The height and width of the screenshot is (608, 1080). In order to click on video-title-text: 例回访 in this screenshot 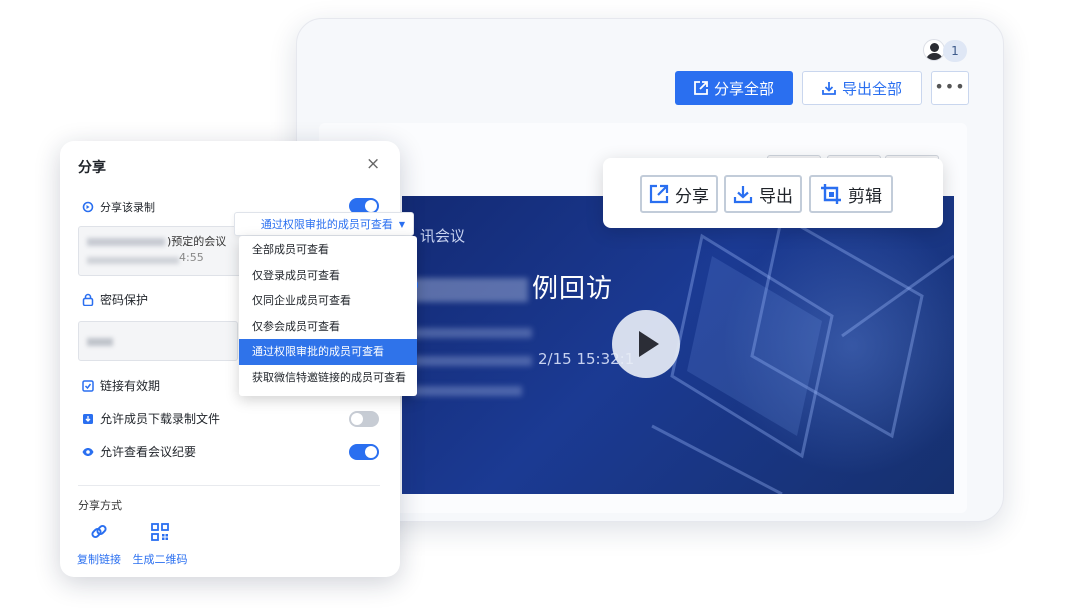, I will do `click(573, 289)`.